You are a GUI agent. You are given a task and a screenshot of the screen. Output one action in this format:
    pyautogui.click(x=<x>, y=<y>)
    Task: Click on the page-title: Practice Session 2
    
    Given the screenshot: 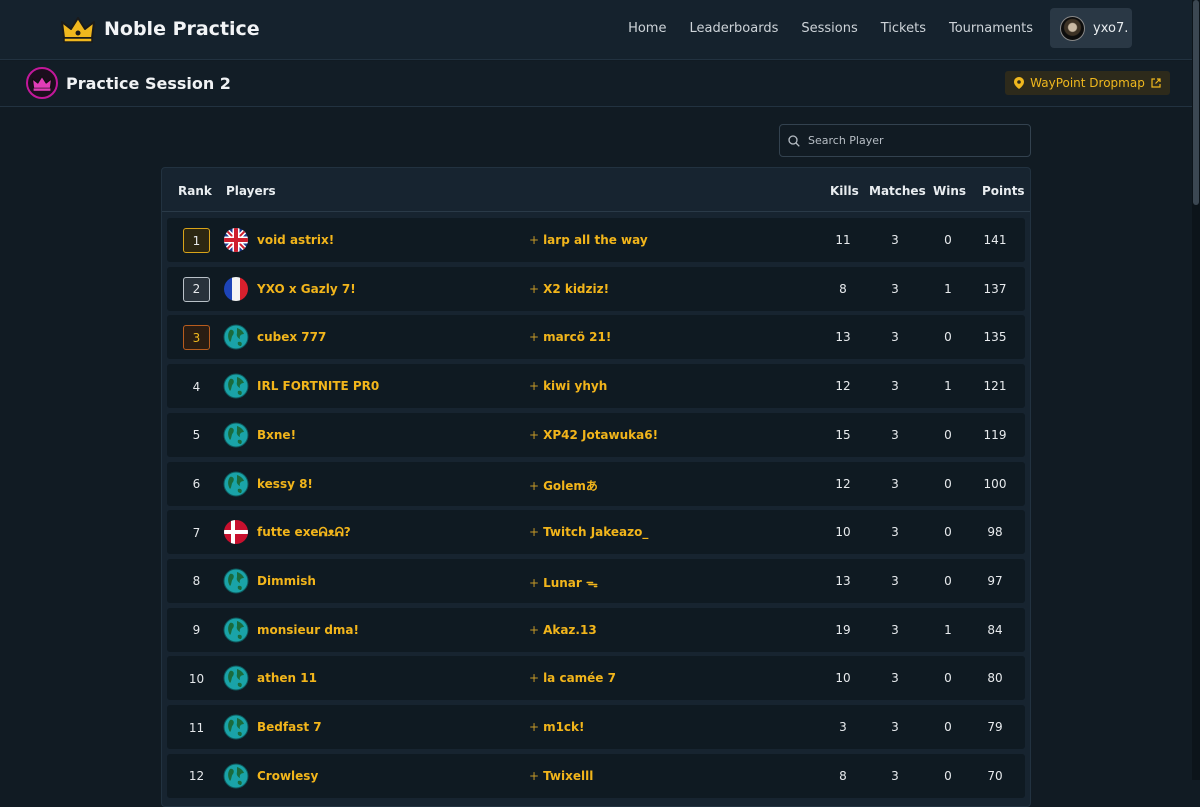 What is the action you would take?
    pyautogui.click(x=148, y=83)
    